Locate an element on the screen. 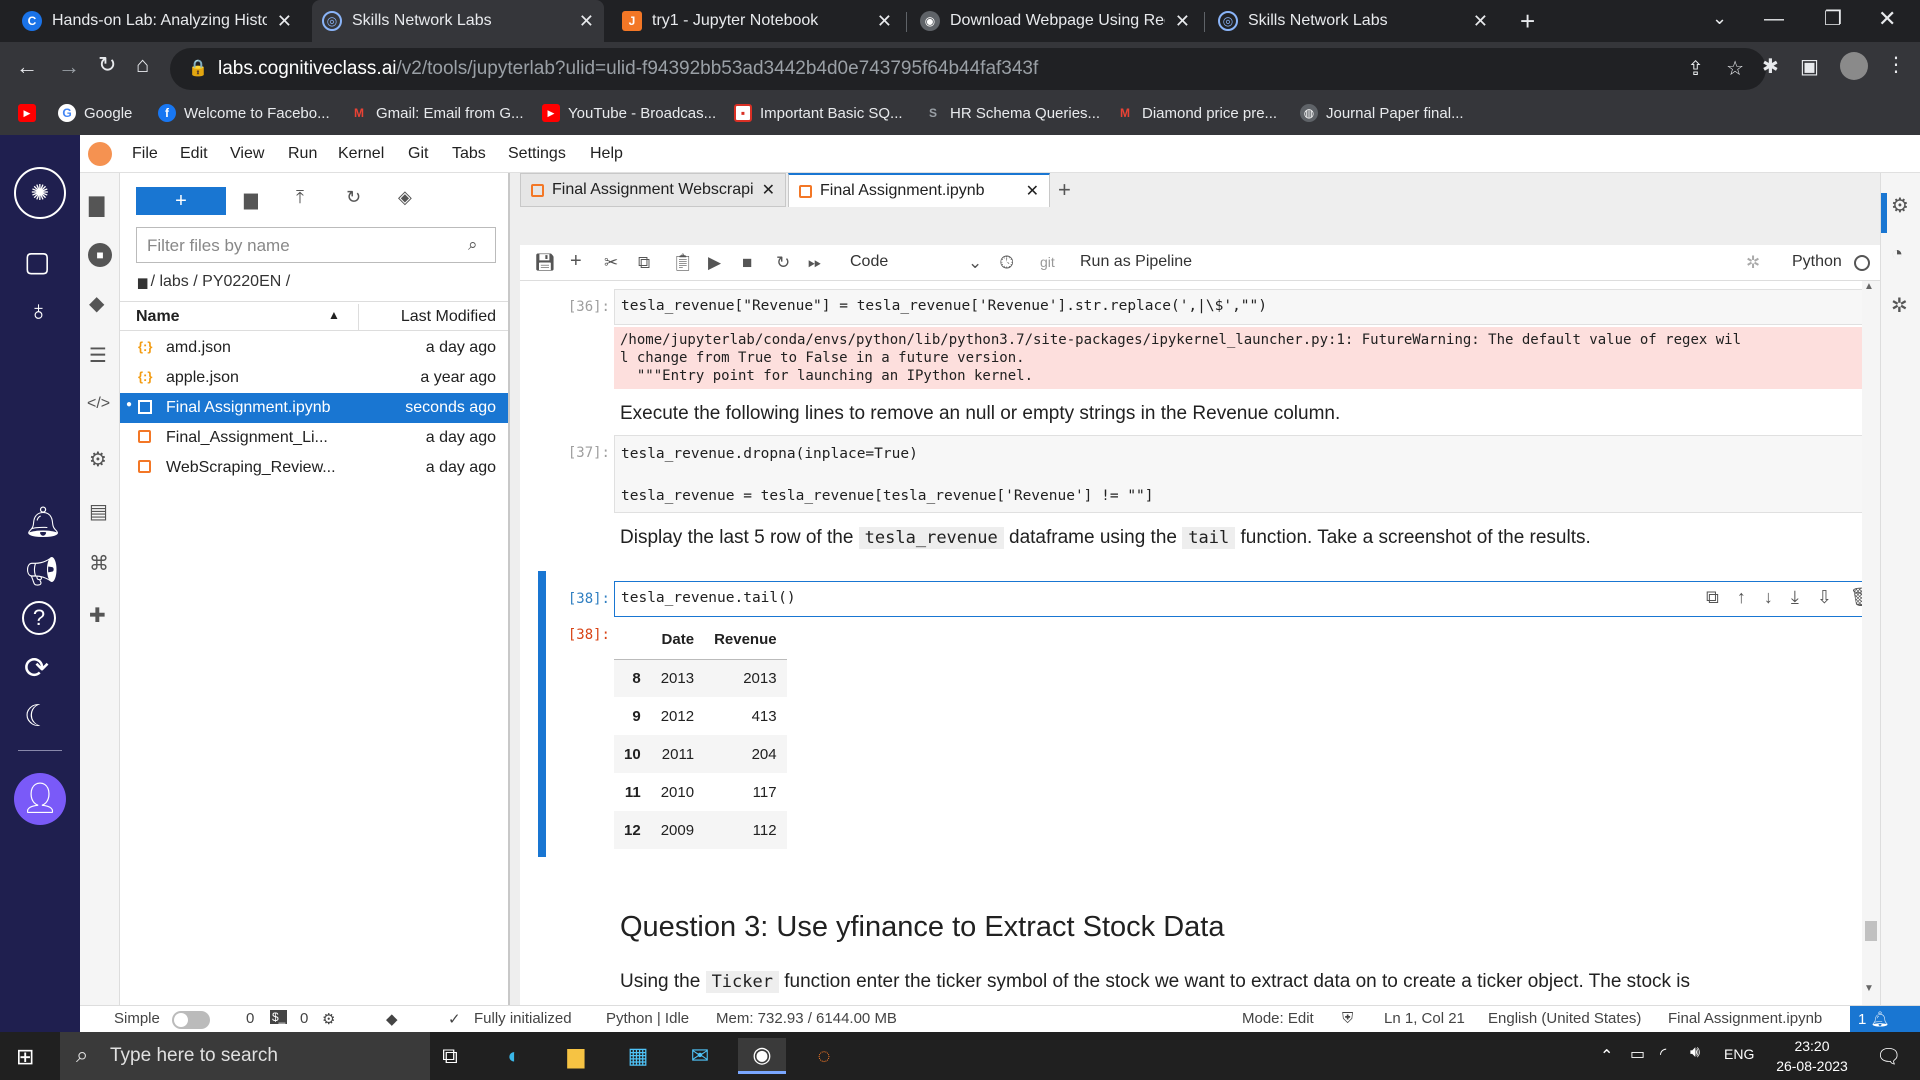 The height and width of the screenshot is (1080, 1920). clock: 23:20 26-08-2023 is located at coordinates (1812, 1056).